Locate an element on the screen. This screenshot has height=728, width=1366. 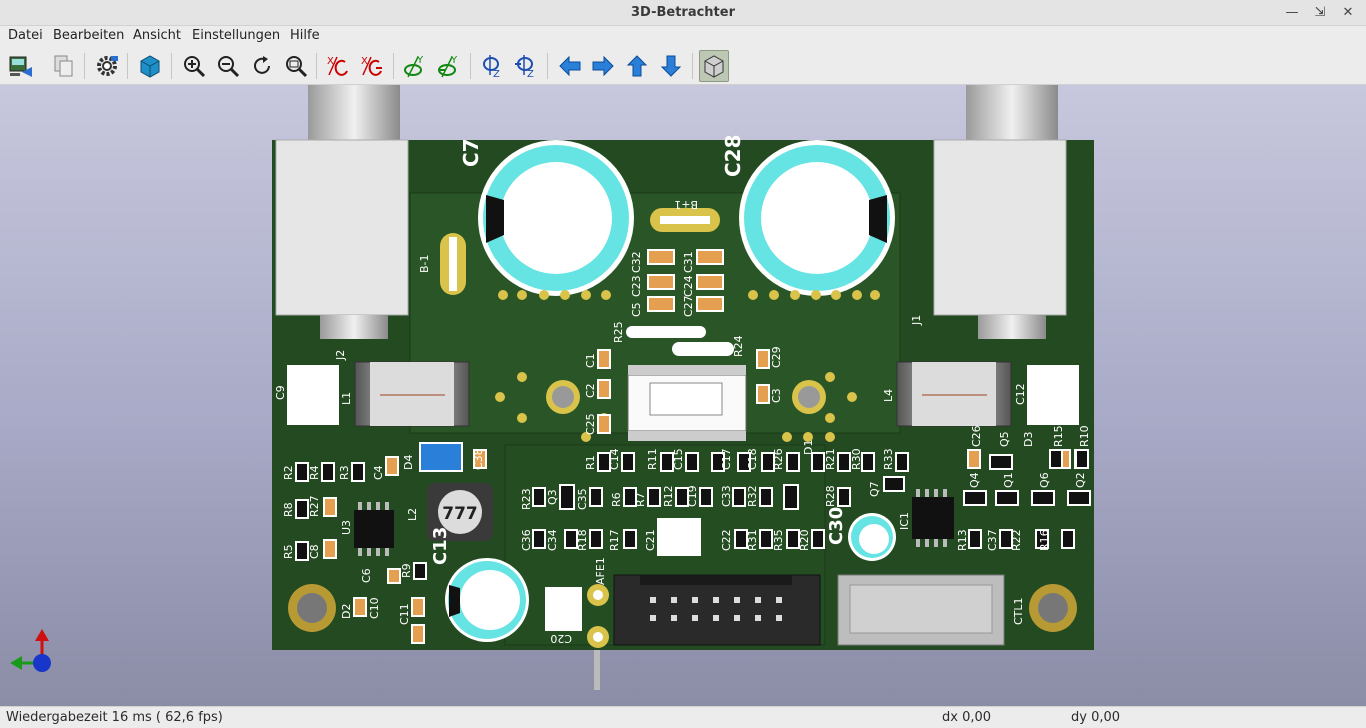
silk-label: R27 is located at coordinates (314, 506).